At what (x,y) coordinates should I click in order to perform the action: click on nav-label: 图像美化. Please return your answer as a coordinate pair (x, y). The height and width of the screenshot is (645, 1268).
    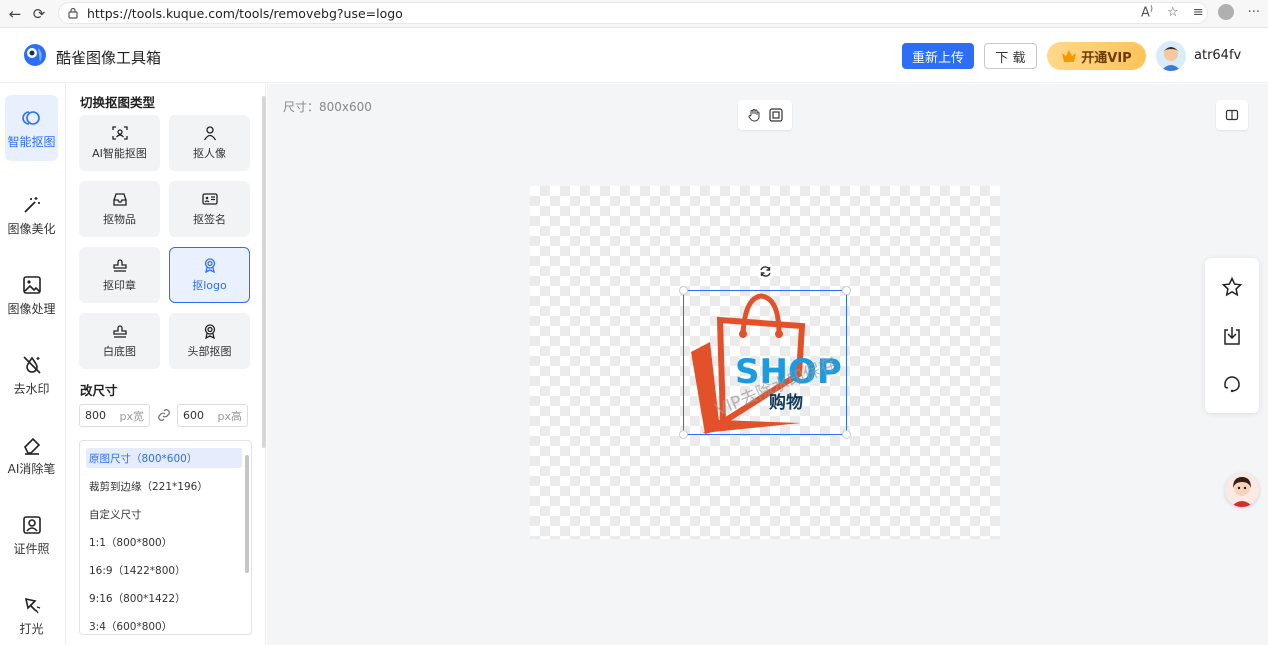
    Looking at the image, I should click on (31, 228).